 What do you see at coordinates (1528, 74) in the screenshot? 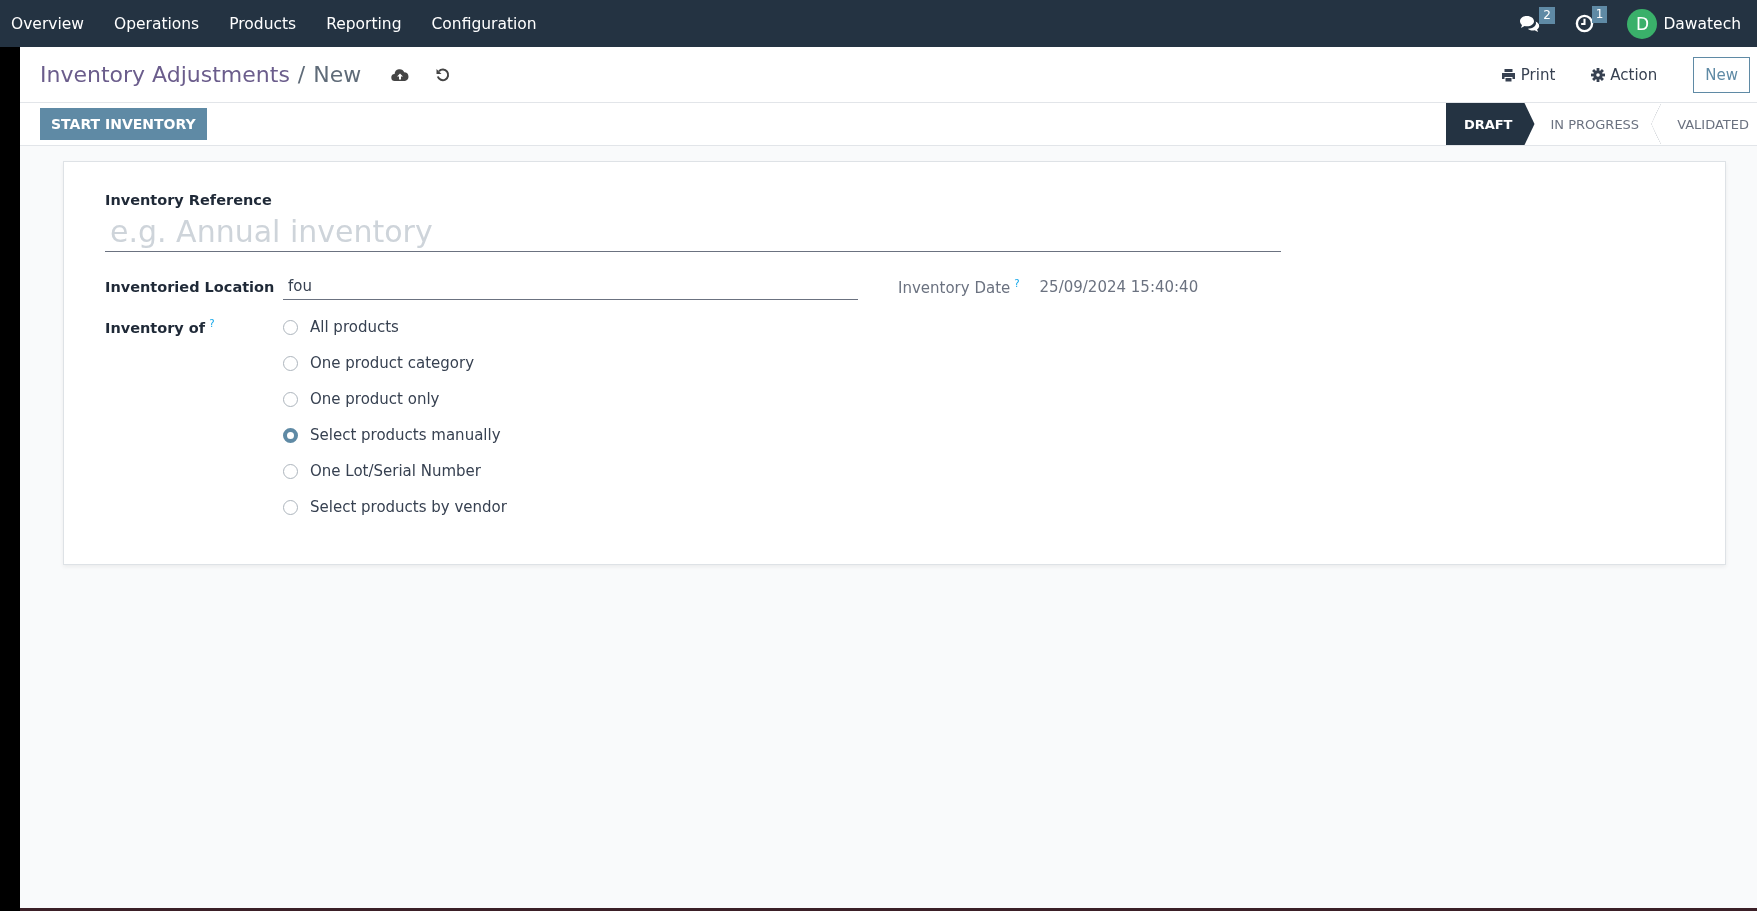
I see `print-button: Print` at bounding box center [1528, 74].